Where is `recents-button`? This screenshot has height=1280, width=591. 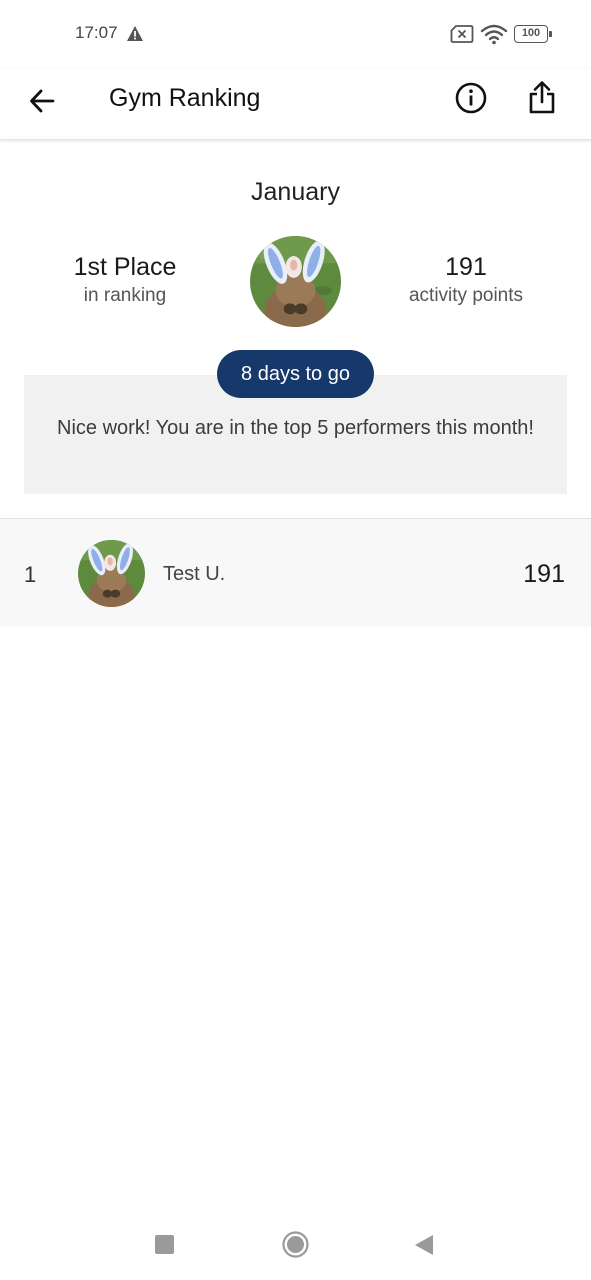
recents-button is located at coordinates (164, 1244).